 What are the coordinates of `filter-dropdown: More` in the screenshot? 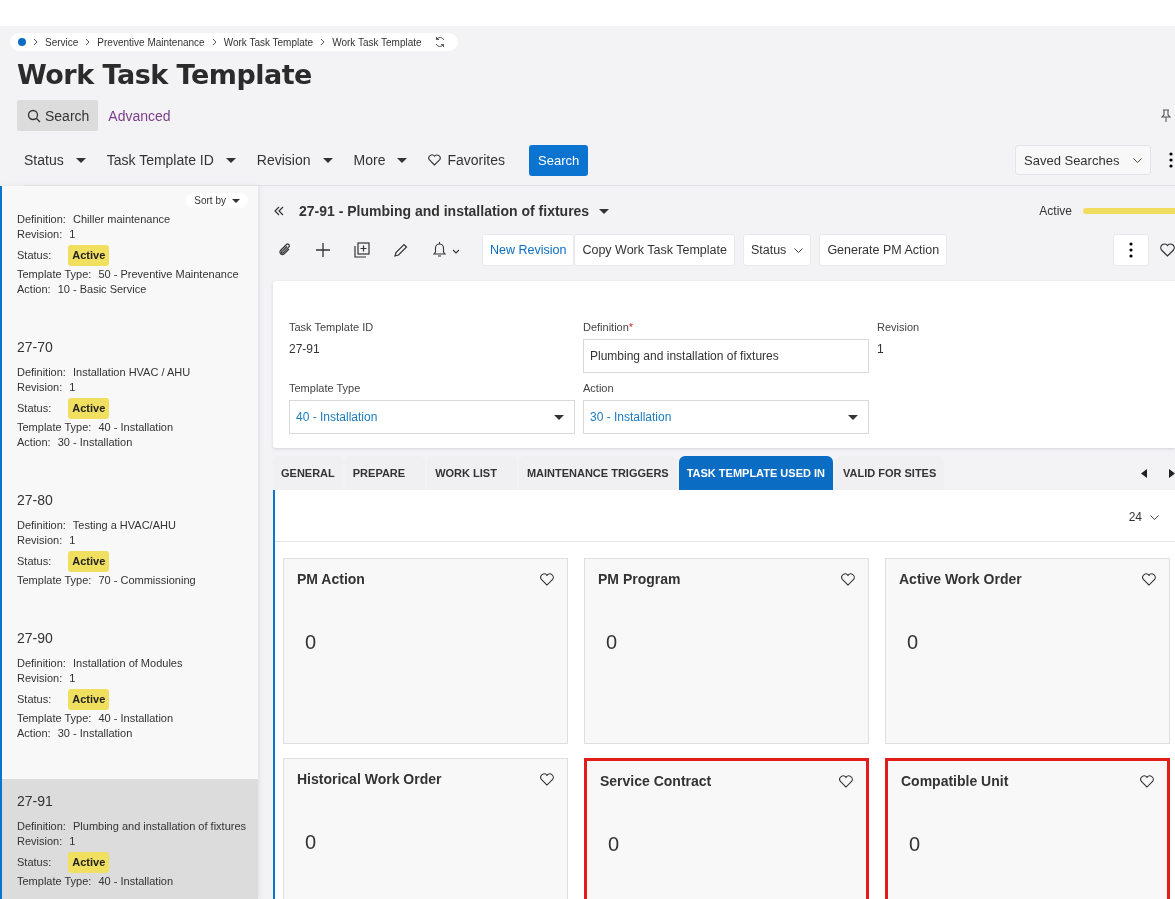 It's located at (380, 160).